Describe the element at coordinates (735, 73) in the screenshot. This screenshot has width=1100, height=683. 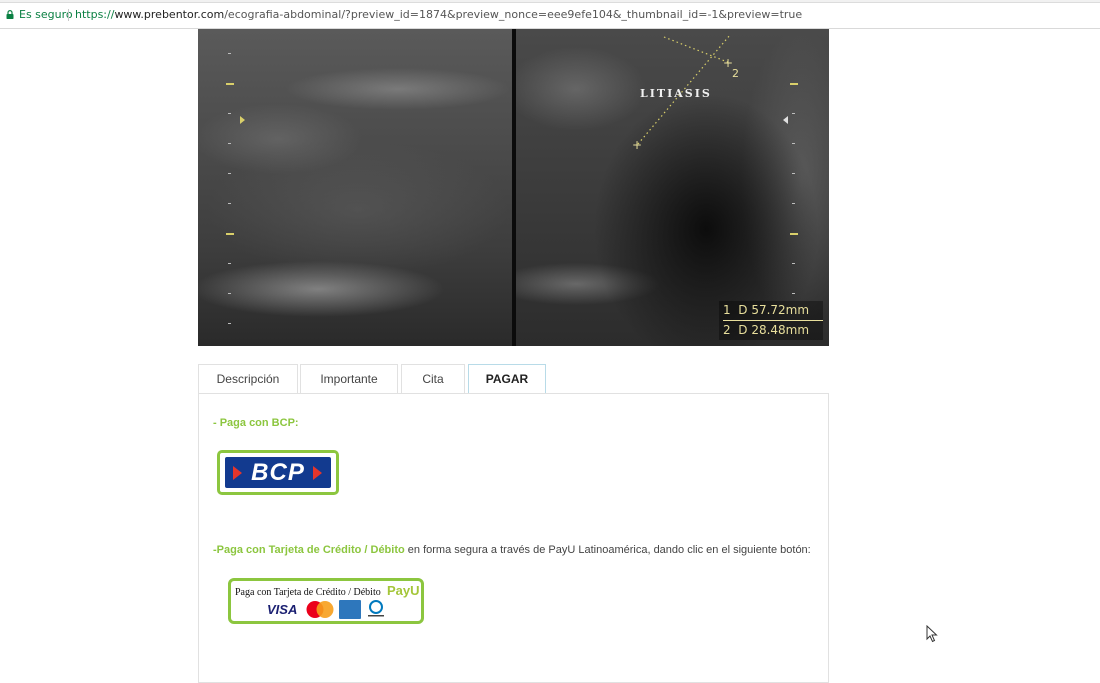
I see `caliper-number: 2` at that location.